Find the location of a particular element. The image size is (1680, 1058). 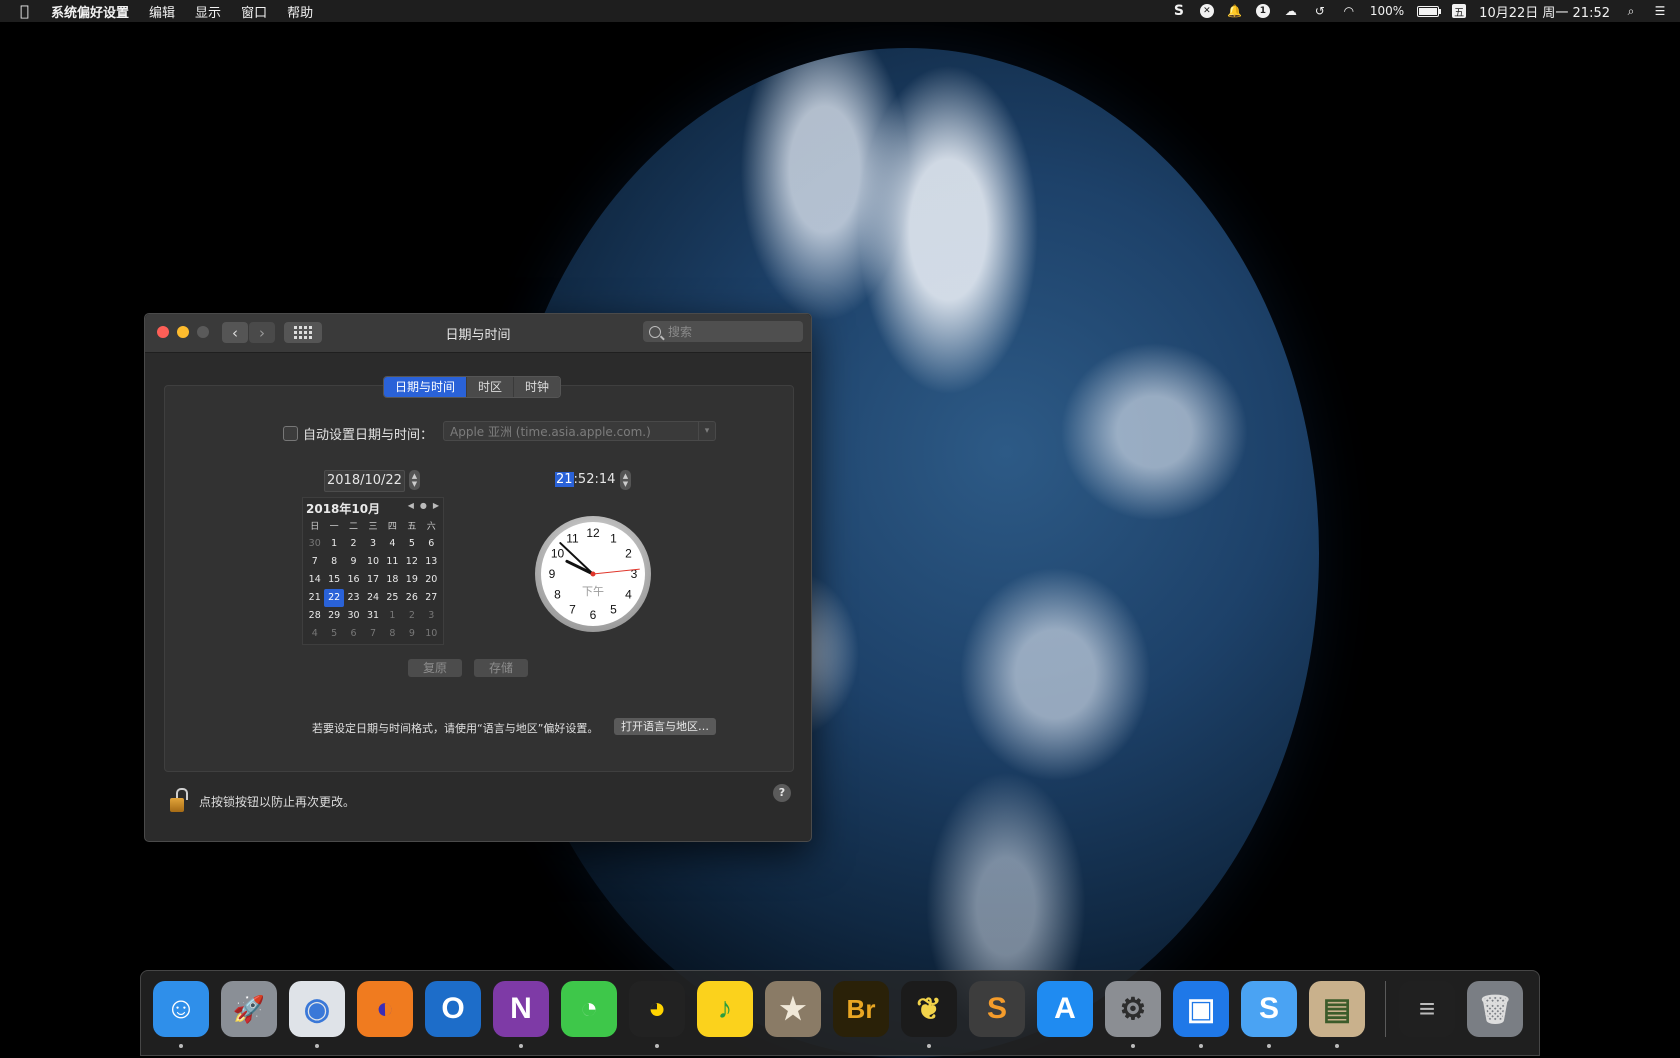

calendar-day: 12 is located at coordinates (411, 562).